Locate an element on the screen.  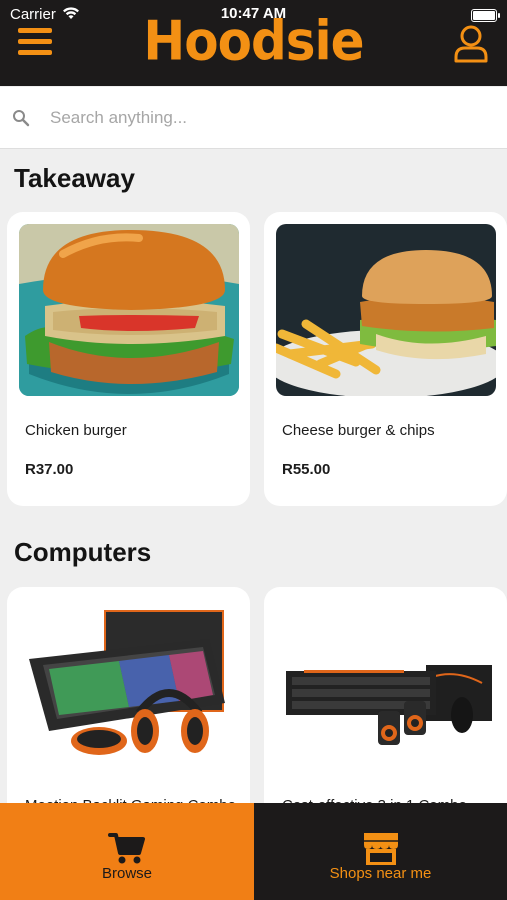
search-input is located at coordinates (270, 118).